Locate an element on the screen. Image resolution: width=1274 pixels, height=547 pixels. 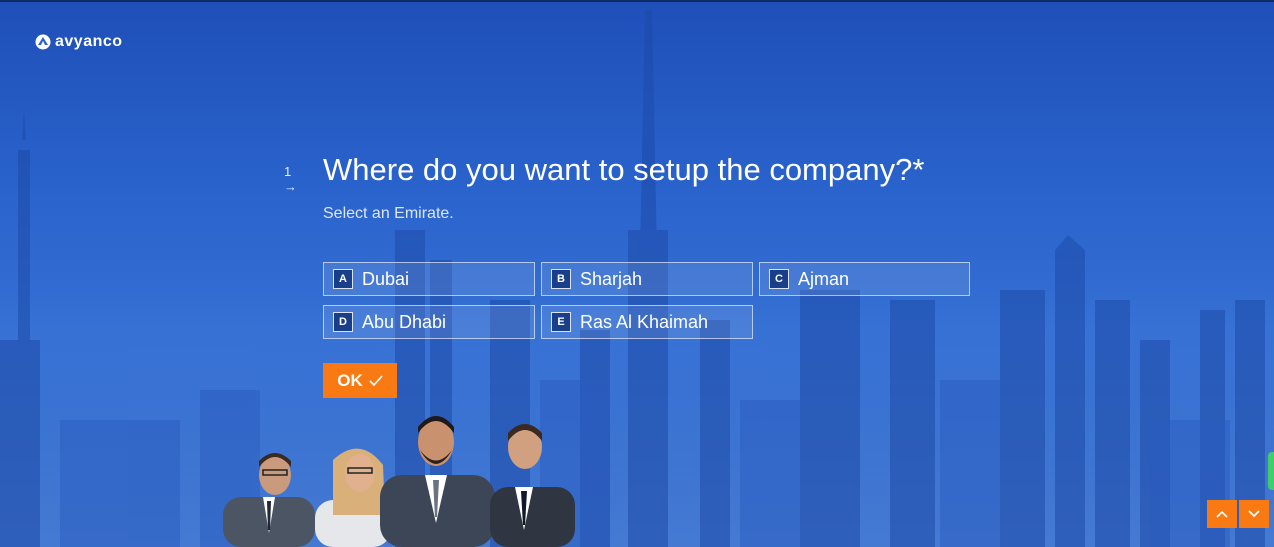
question-subtitle: Select an Emirate. is located at coordinates (388, 213).